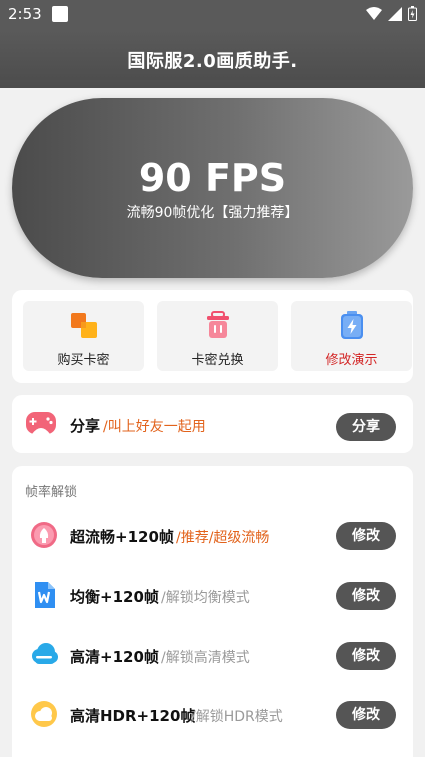 This screenshot has width=425, height=757. What do you see at coordinates (51, 492) in the screenshot?
I see `section-title: 帧率解锁` at bounding box center [51, 492].